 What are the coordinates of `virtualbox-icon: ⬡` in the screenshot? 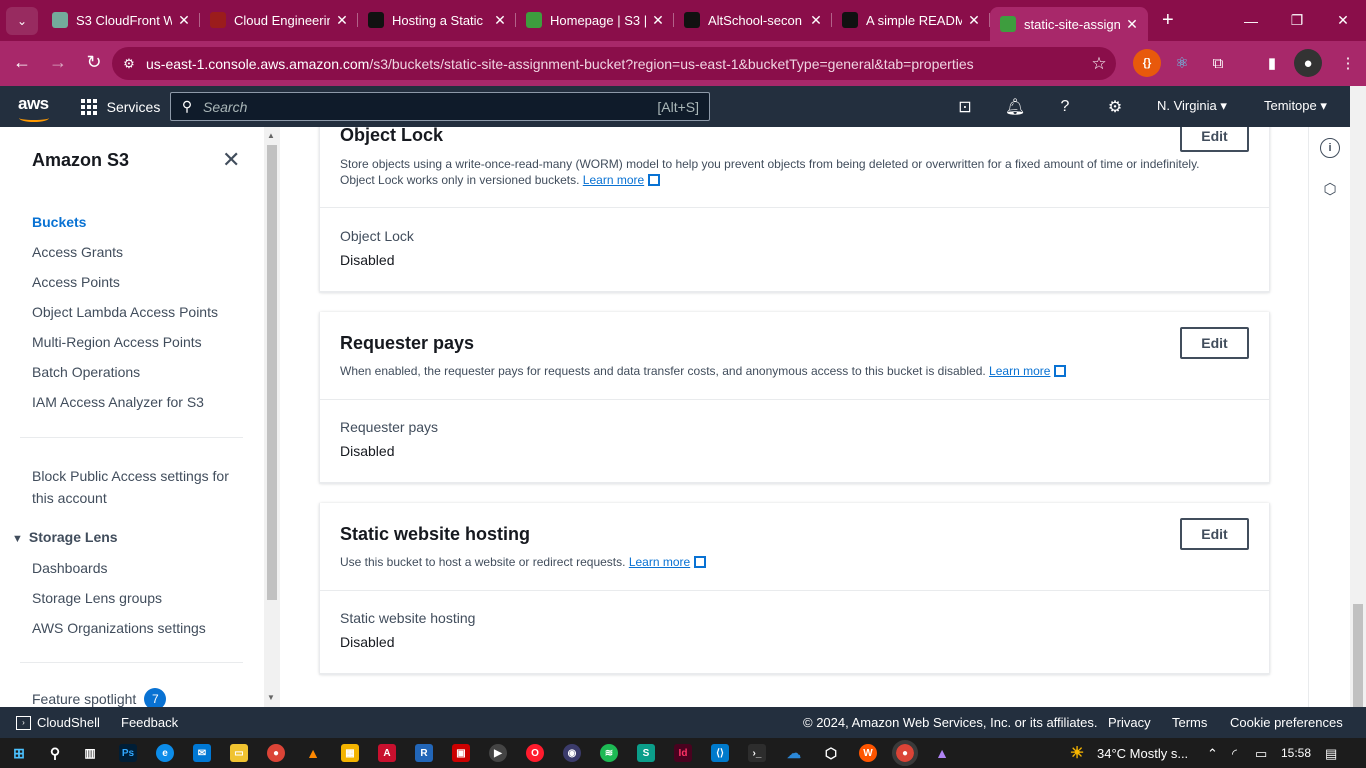 It's located at (831, 753).